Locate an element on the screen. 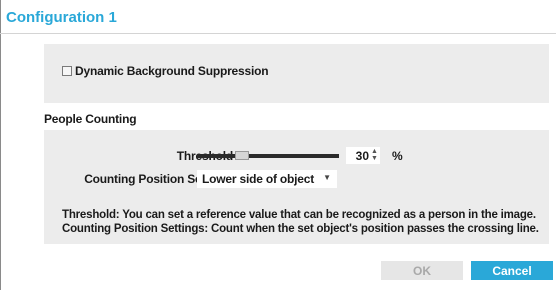  people-counting-title: People Counting is located at coordinates (90, 119).